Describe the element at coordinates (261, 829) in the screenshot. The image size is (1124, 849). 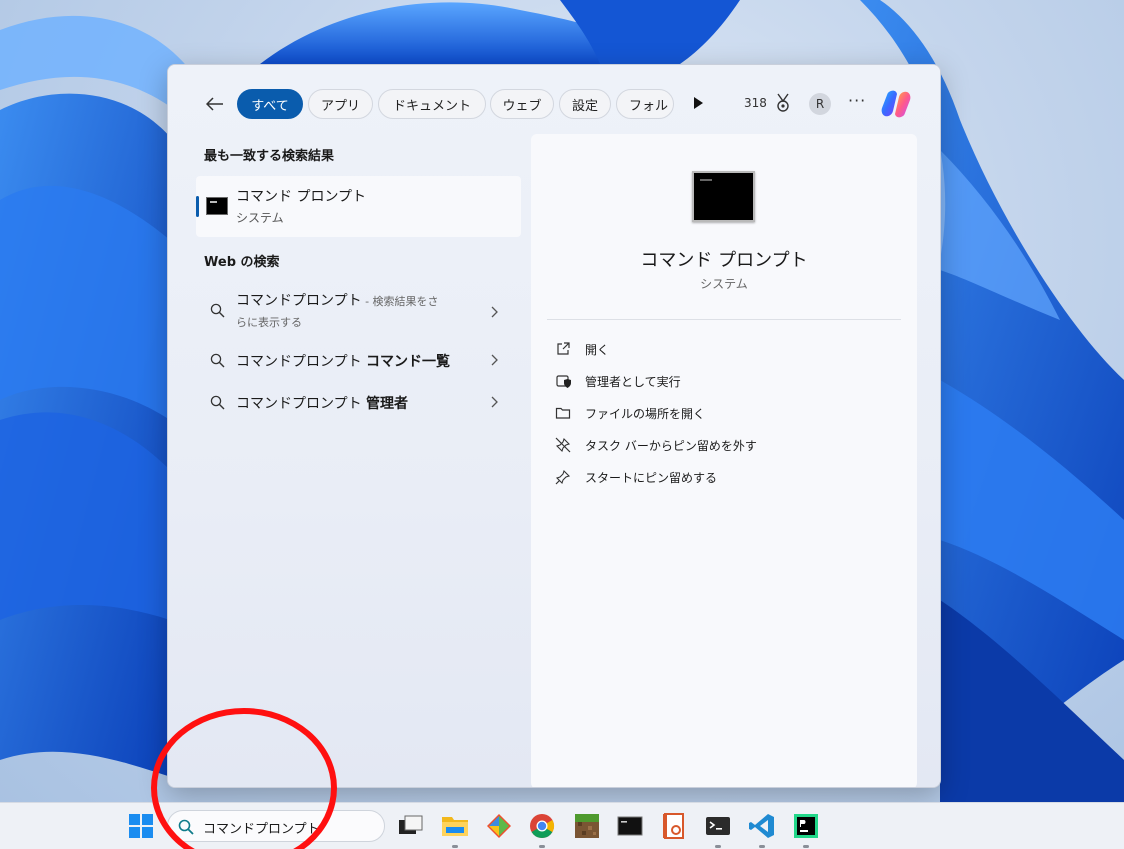
I see `taskbar-search-value: コマンドプロンプト` at that location.